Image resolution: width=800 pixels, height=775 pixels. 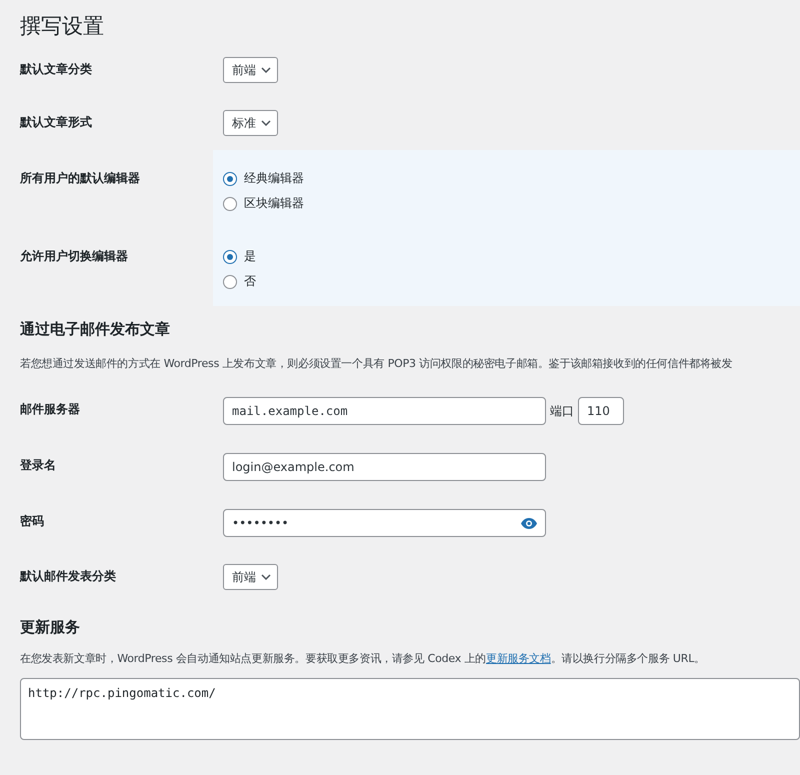 I want to click on page-title: 撰写设置, so click(x=62, y=26).